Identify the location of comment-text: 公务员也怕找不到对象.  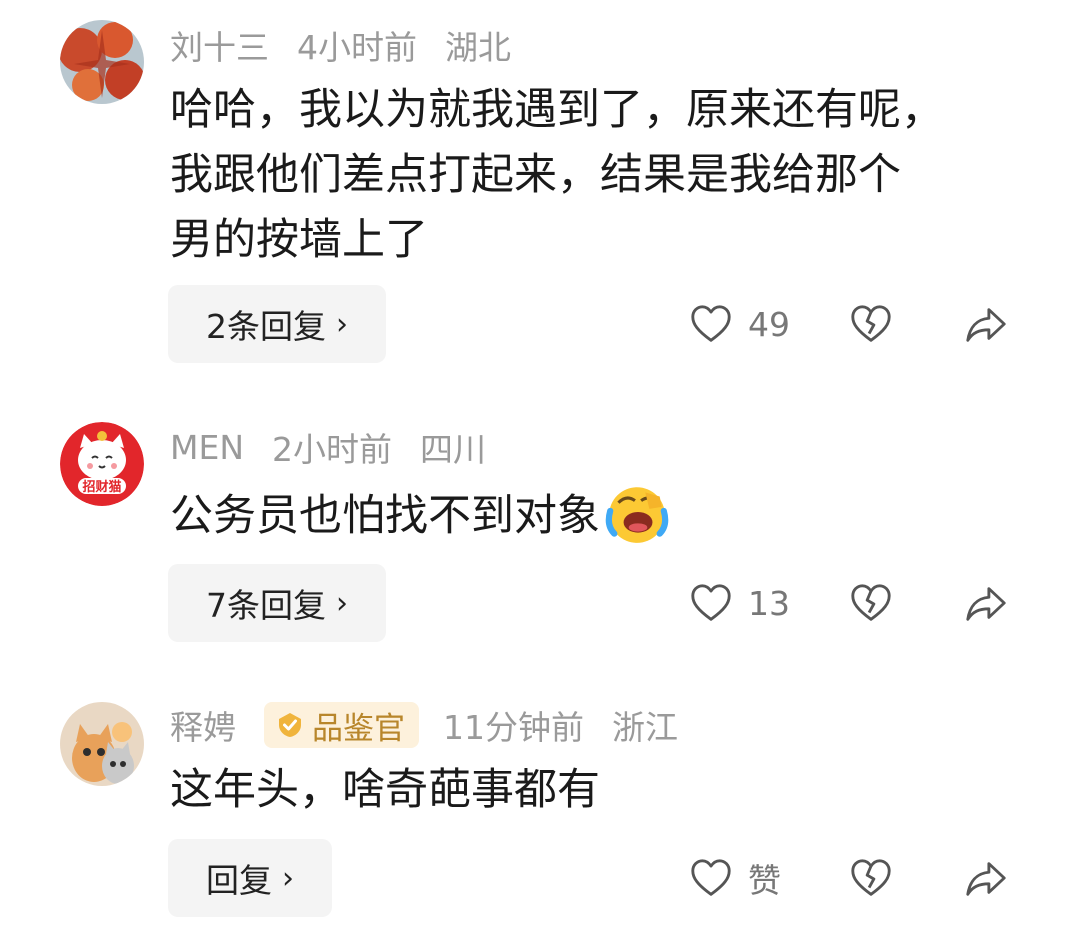
(600, 514).